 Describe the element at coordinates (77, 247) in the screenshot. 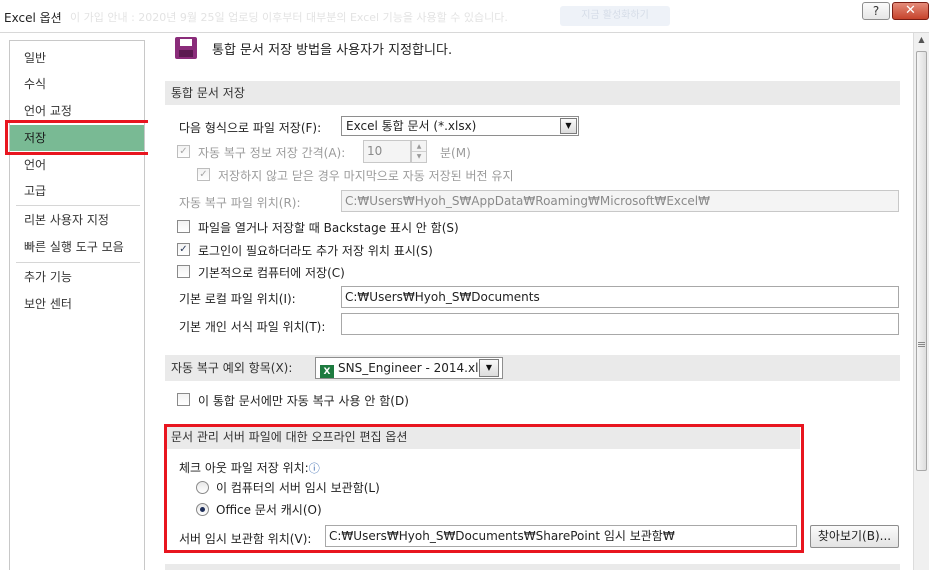

I see `sidebar-item-quick-access-toolbar: 빠른 실행 도구 모음` at that location.